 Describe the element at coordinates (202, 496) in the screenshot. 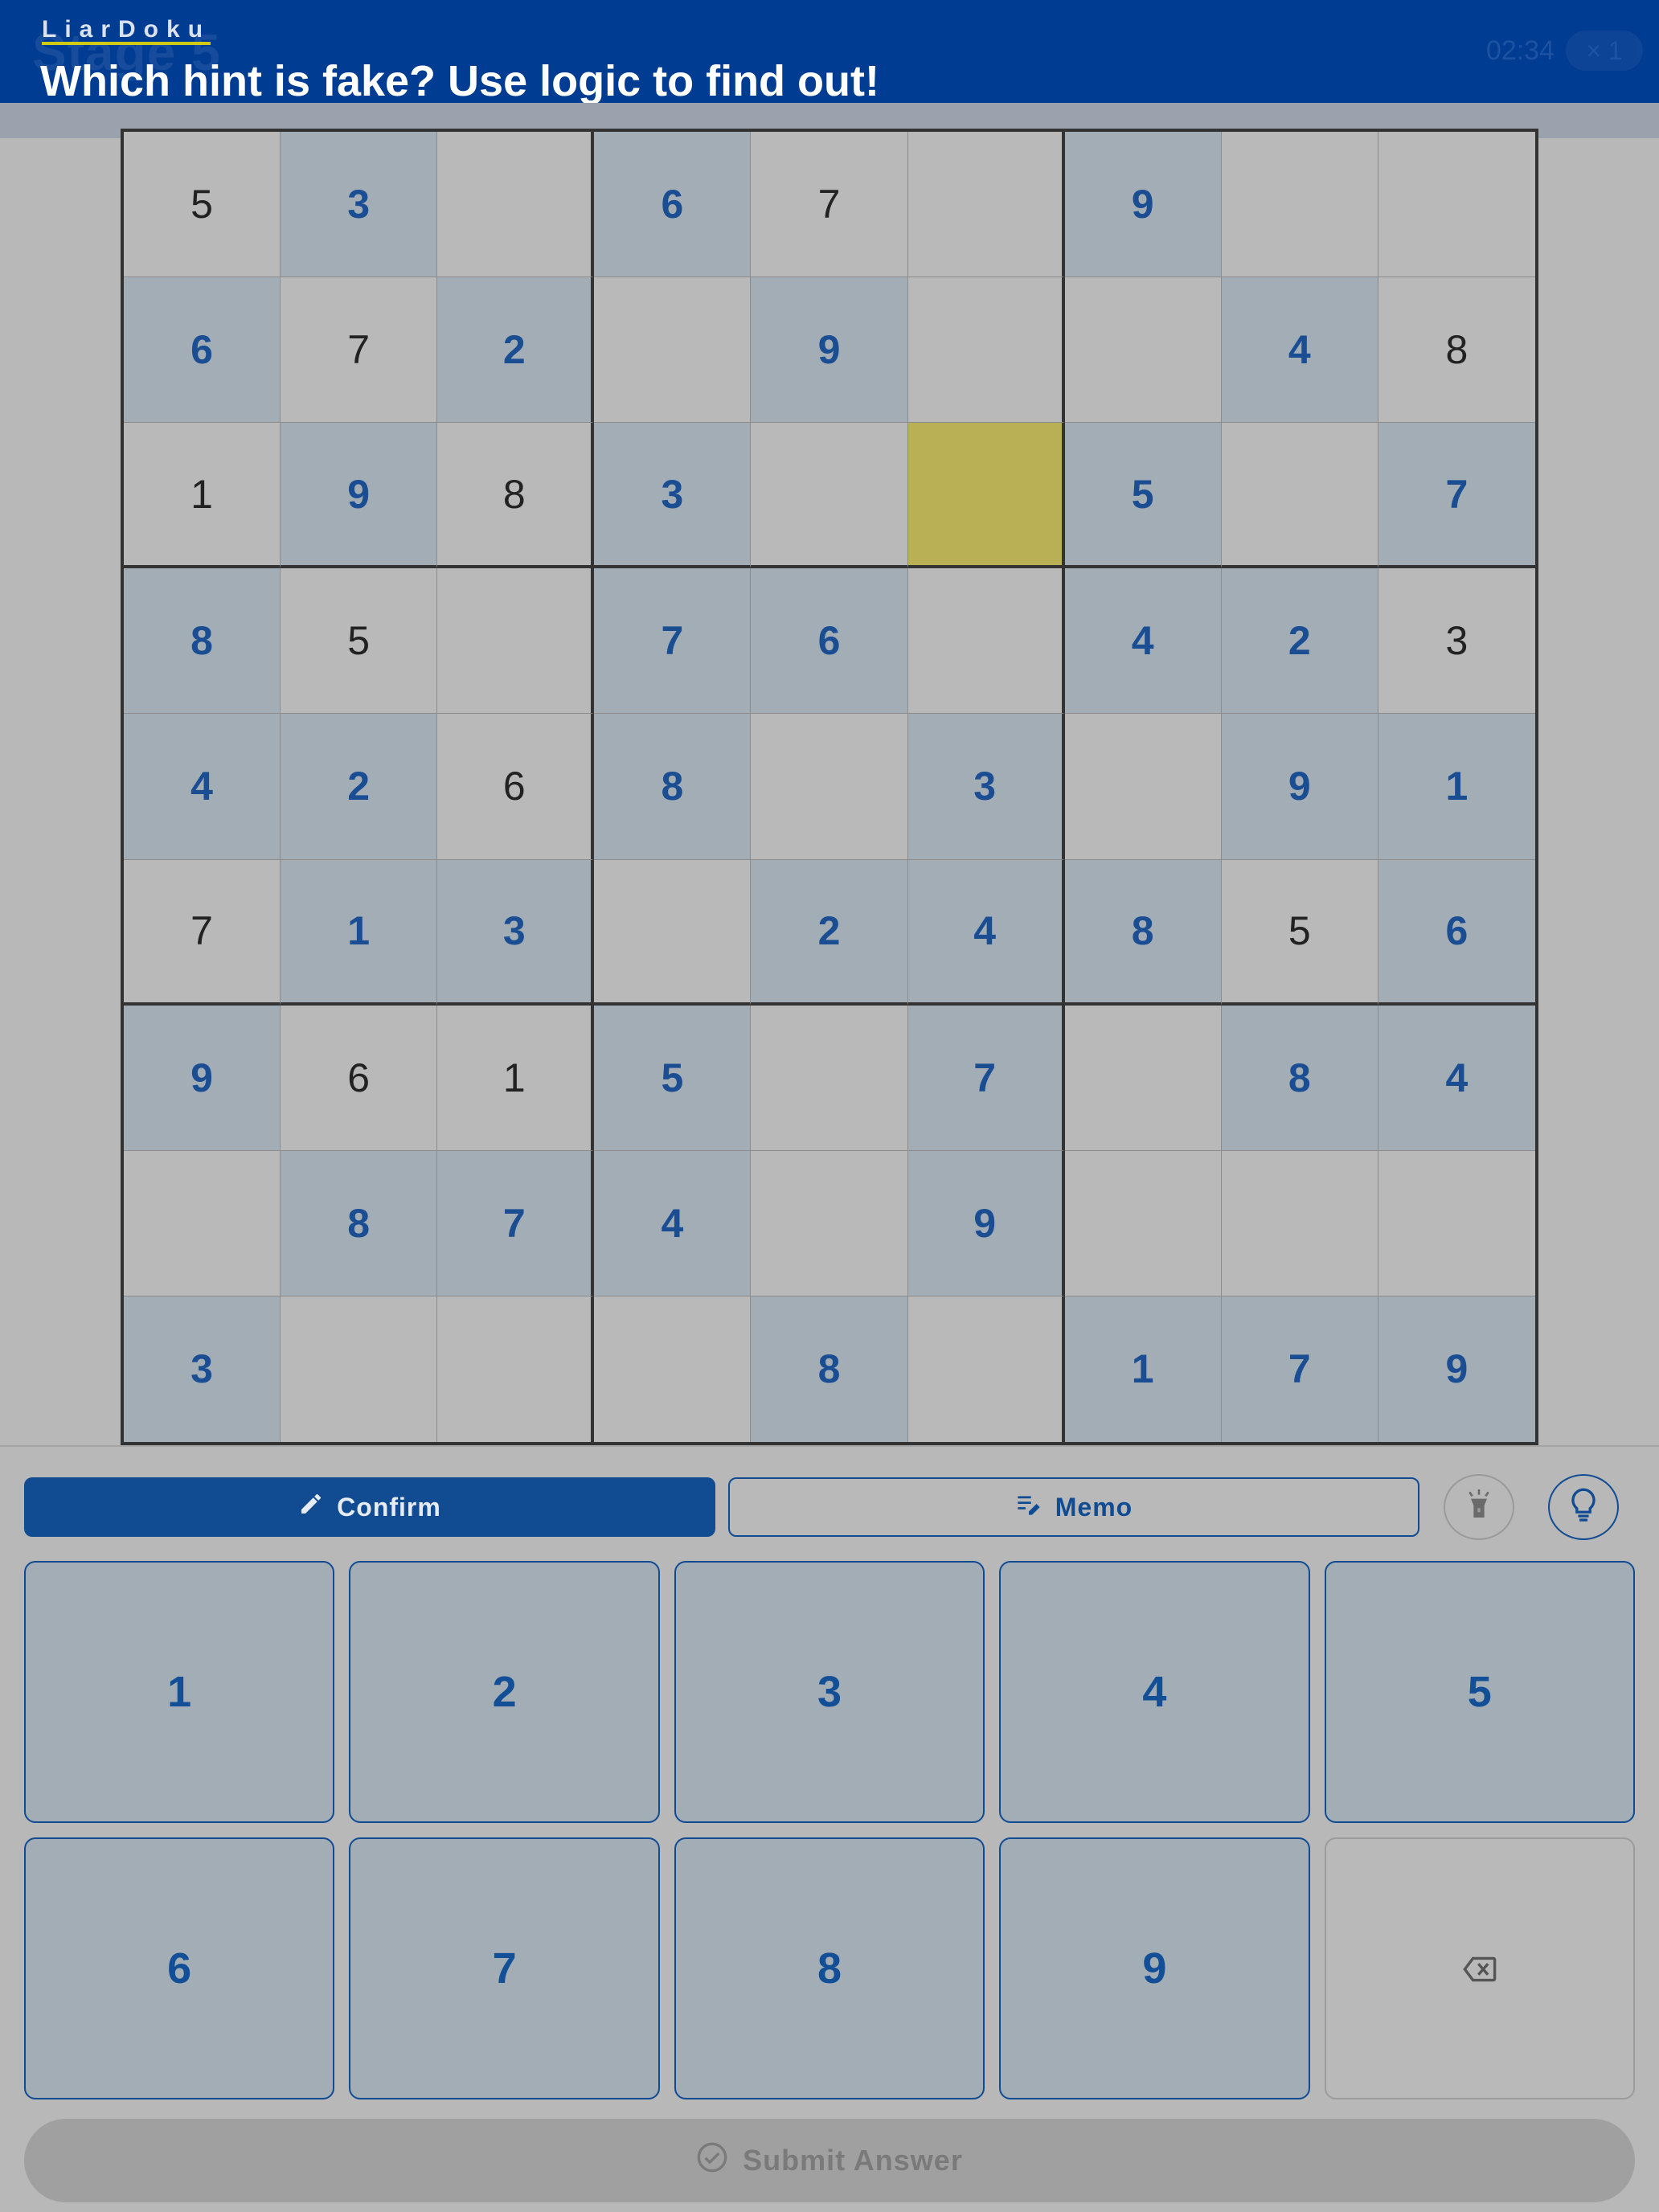

I see `sudoku-cell-r3c1: 1` at that location.